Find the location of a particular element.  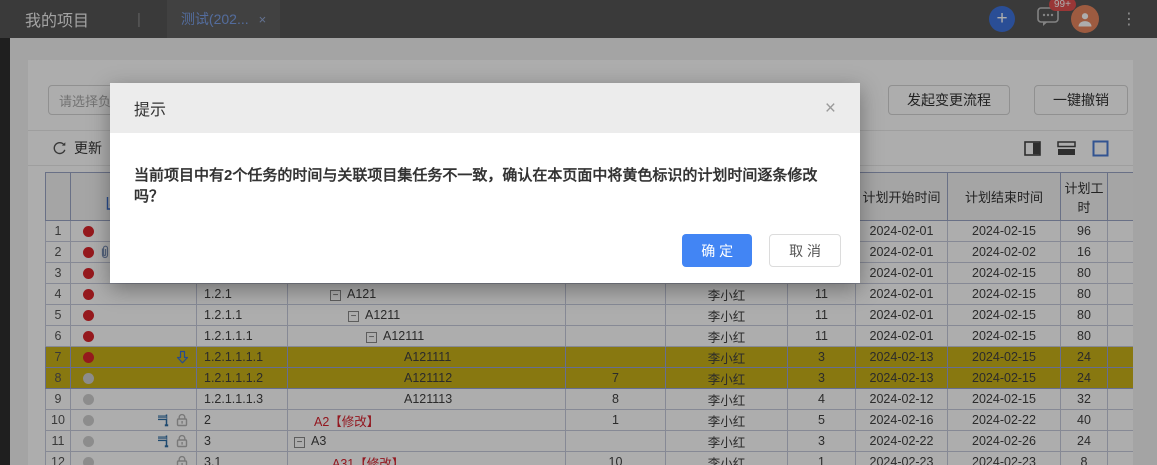

dialog-footer: 确 定 取 消 is located at coordinates (761, 250).